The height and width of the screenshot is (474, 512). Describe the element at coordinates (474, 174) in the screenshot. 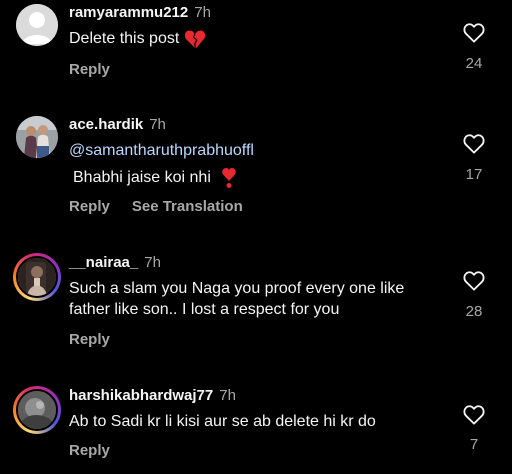

I see `like-count: 17` at that location.